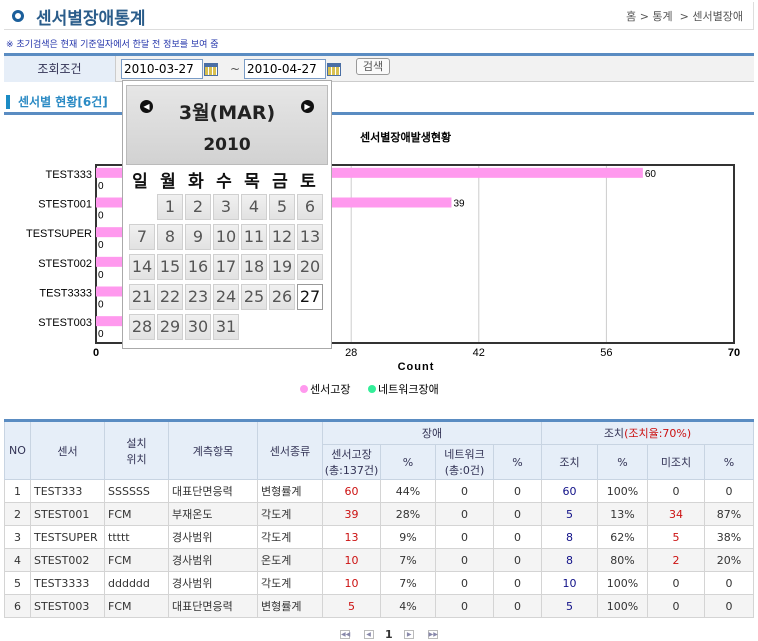  I want to click on calendar-weekdays: 일 월 화 수 목 금 토, so click(227, 179).